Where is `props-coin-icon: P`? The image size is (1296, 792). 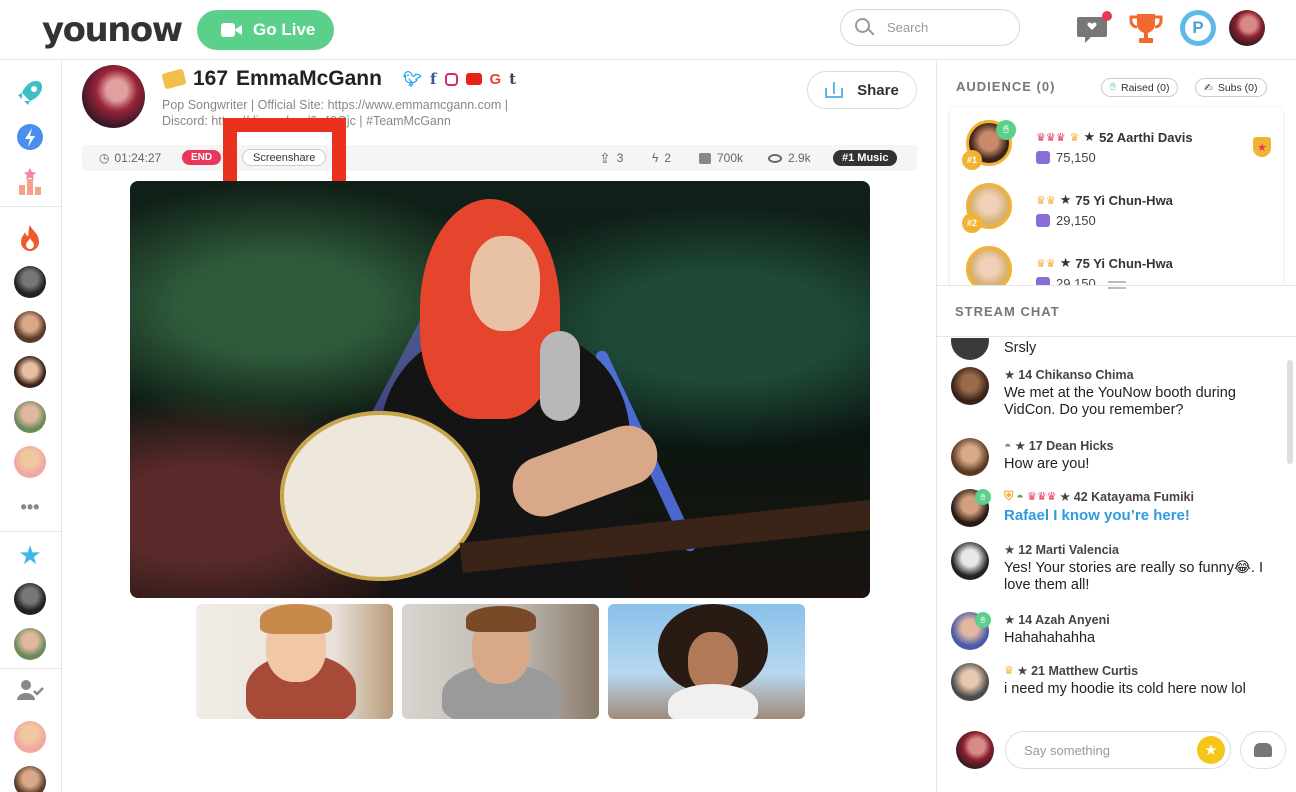 props-coin-icon: P is located at coordinates (1198, 28).